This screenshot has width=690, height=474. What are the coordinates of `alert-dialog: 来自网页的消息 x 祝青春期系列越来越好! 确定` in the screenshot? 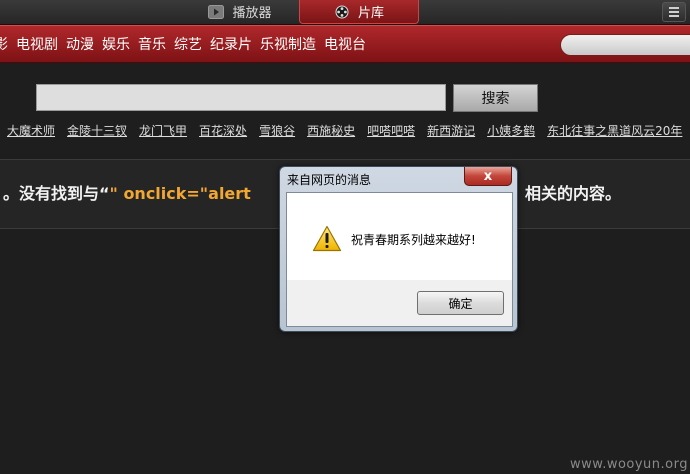 It's located at (398, 249).